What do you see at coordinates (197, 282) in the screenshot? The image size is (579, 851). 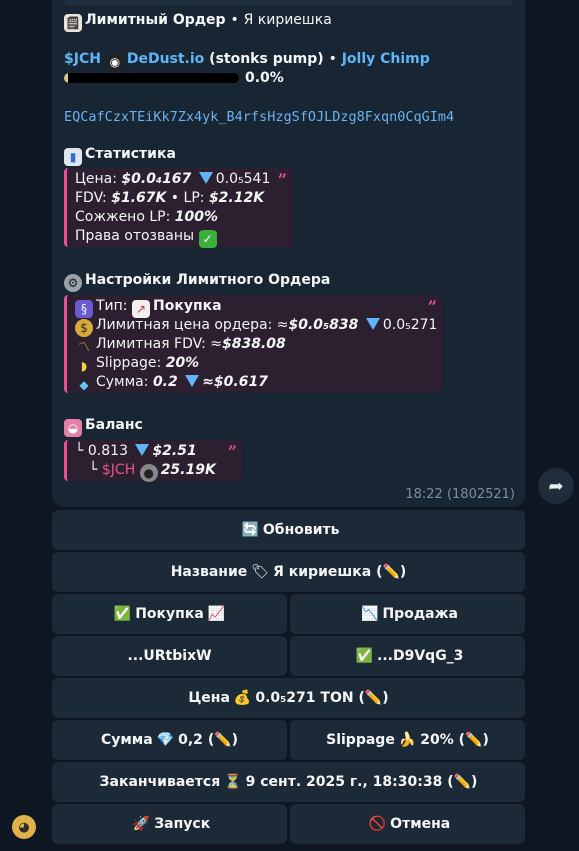 I see `settings-title: ⚙ Настройки Лимитного Ордера` at bounding box center [197, 282].